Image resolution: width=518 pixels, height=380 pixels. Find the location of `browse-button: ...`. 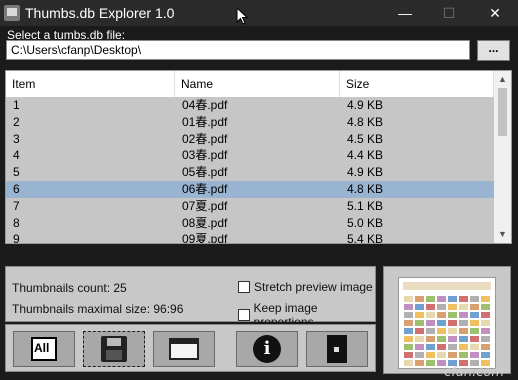

browse-button: ... is located at coordinates (493, 50).